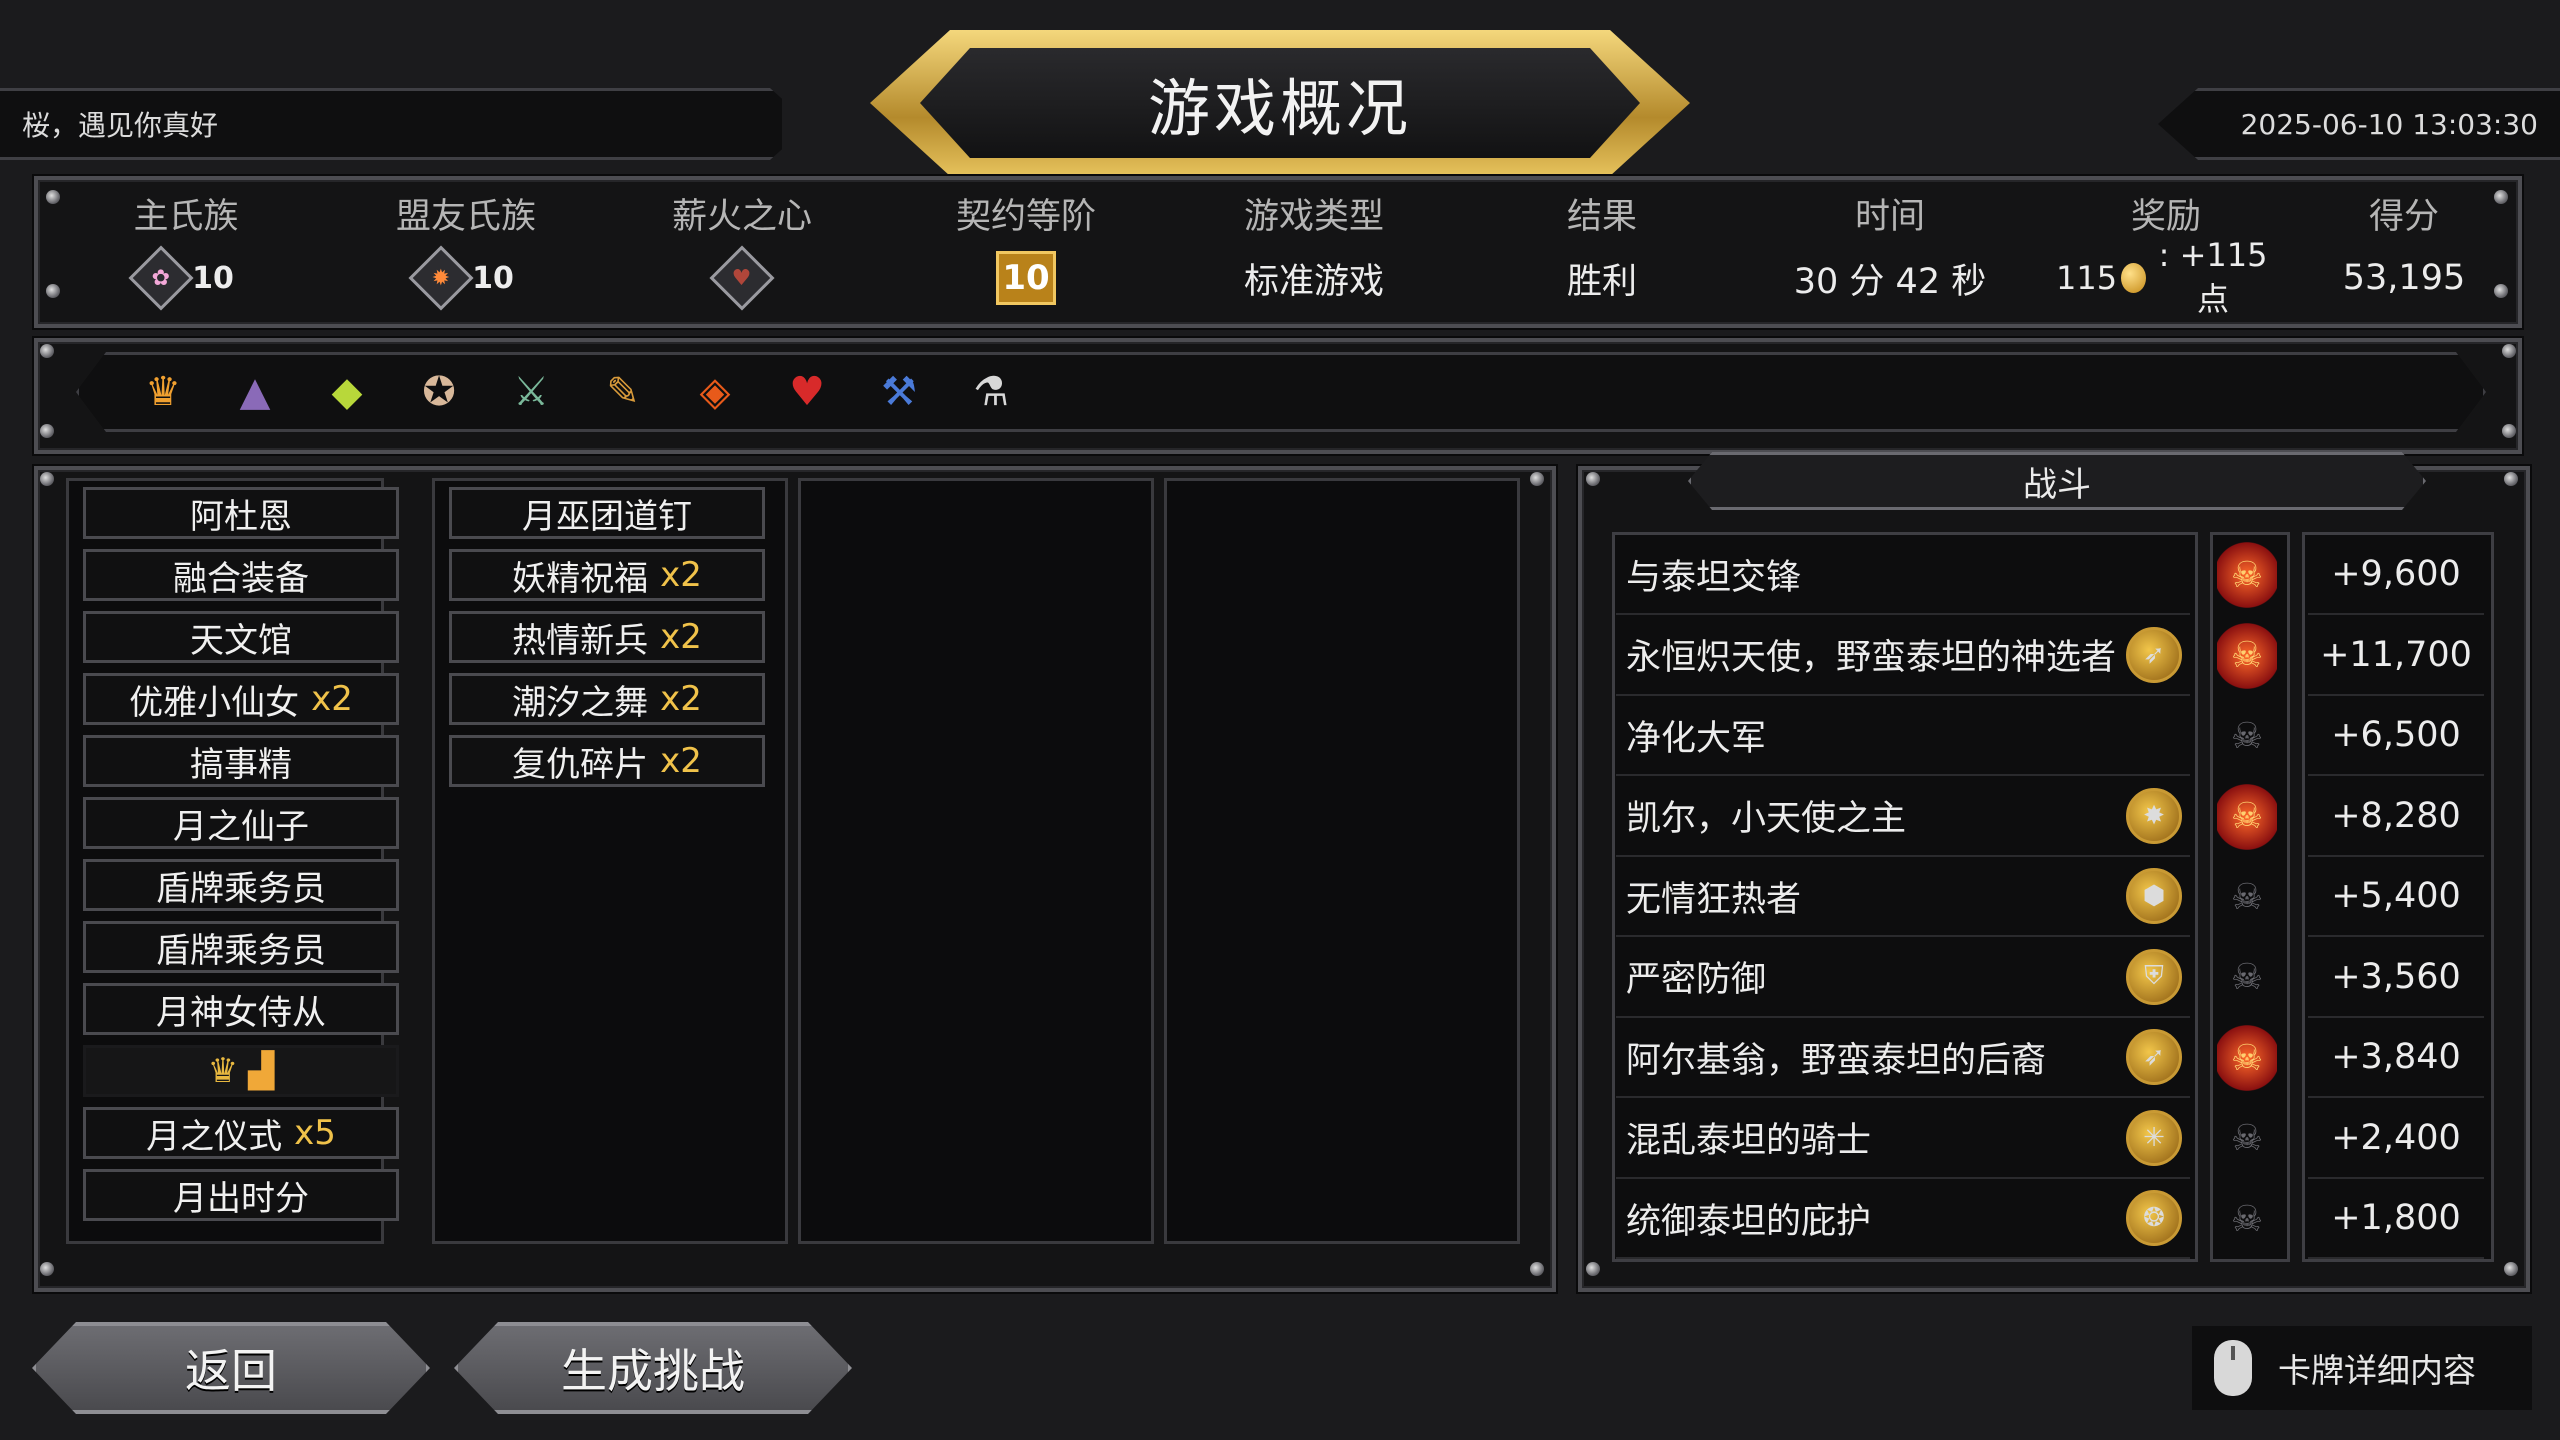 The image size is (2560, 1440). Describe the element at coordinates (2154, 896) in the screenshot. I see `honeycomb-icon: ⬢` at that location.